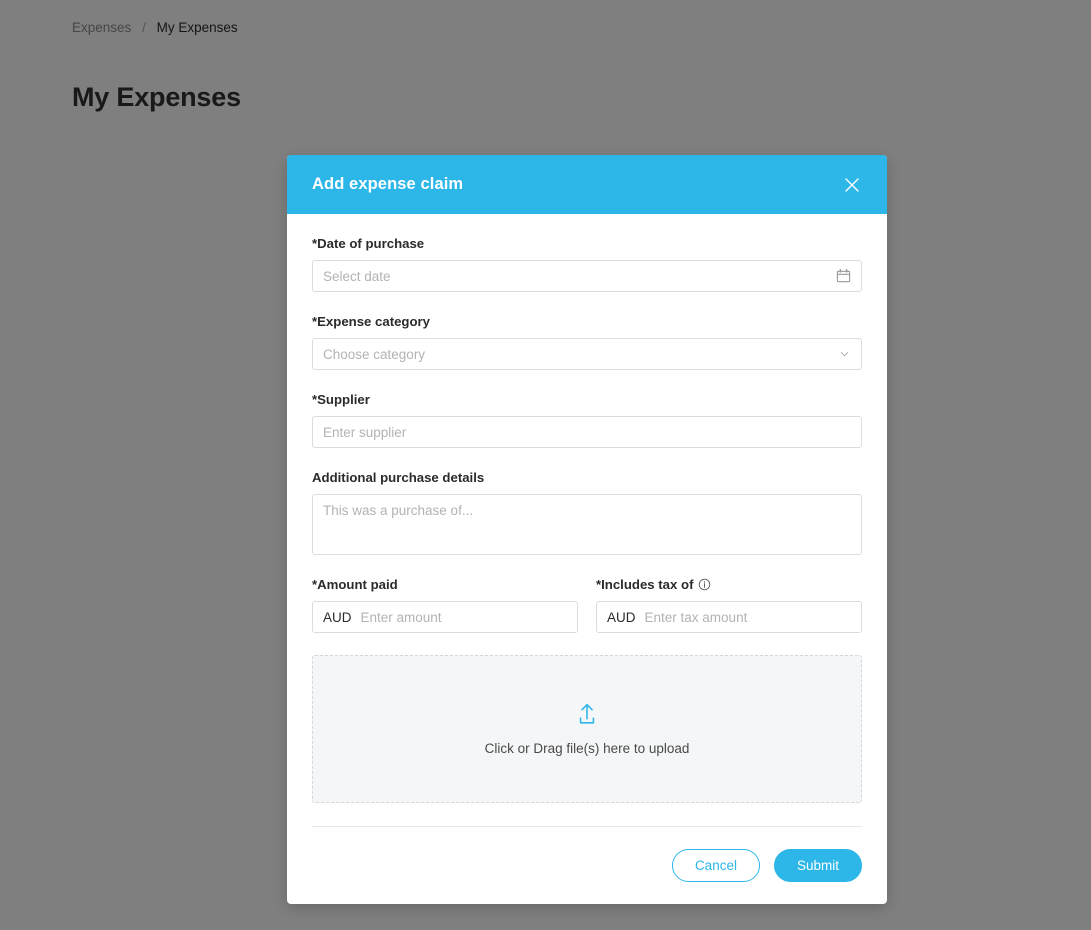 This screenshot has width=1091, height=930. I want to click on field-expense-category: *Expense category Choose category, so click(587, 342).